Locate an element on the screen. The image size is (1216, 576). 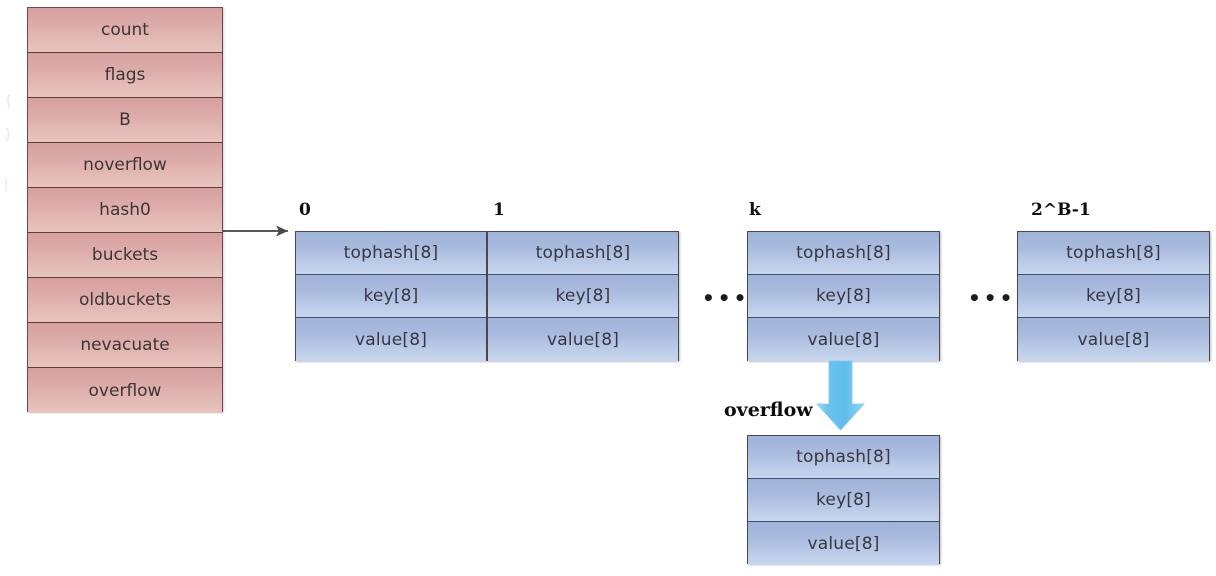
bucket-index-label-2bm1: 2^B-1 is located at coordinates (1061, 210).